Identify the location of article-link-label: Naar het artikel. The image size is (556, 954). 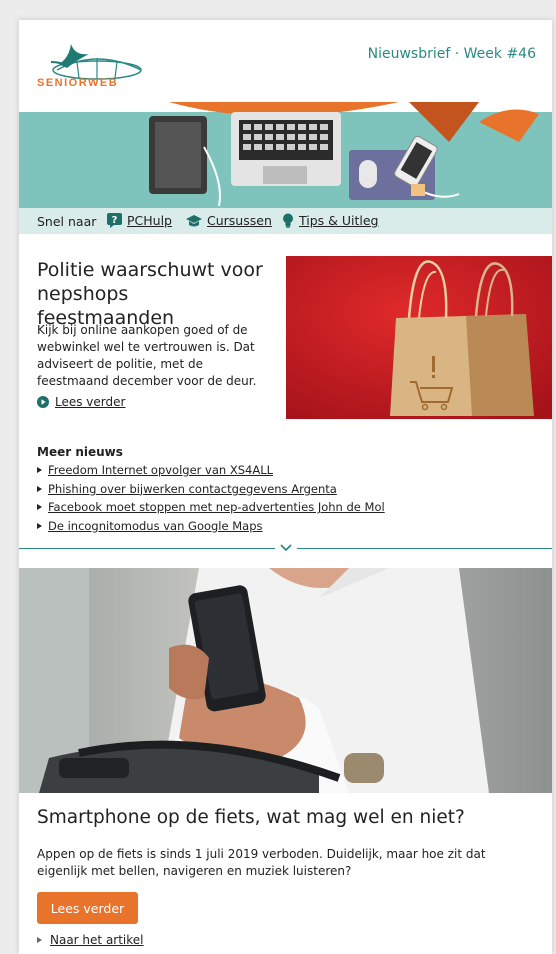
(97, 940).